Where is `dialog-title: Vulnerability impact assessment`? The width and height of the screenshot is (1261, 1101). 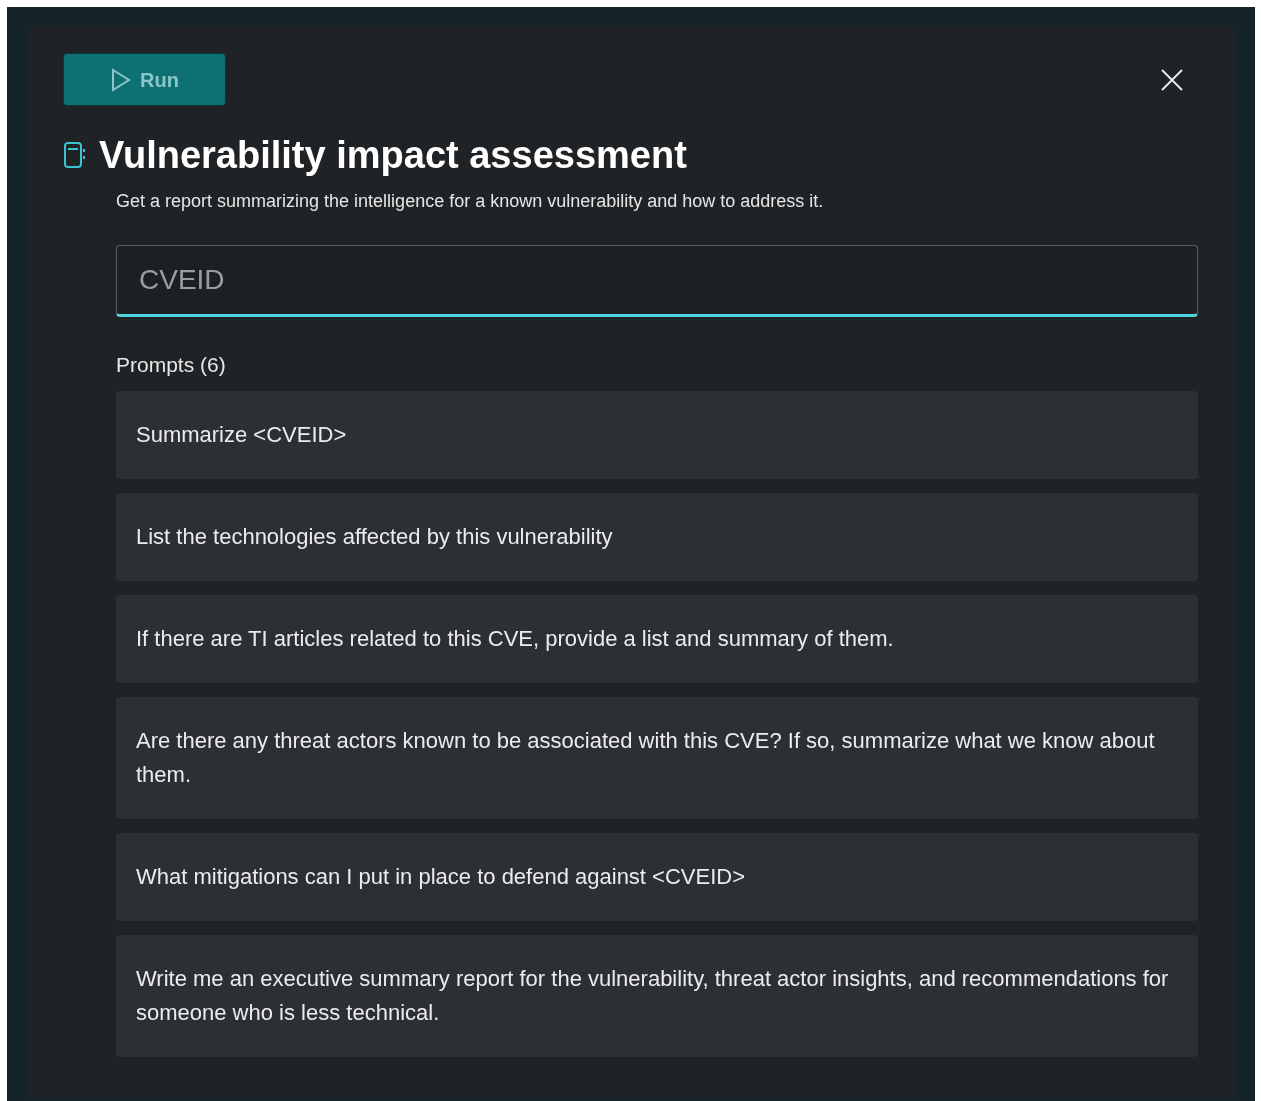
dialog-title: Vulnerability impact assessment is located at coordinates (393, 155).